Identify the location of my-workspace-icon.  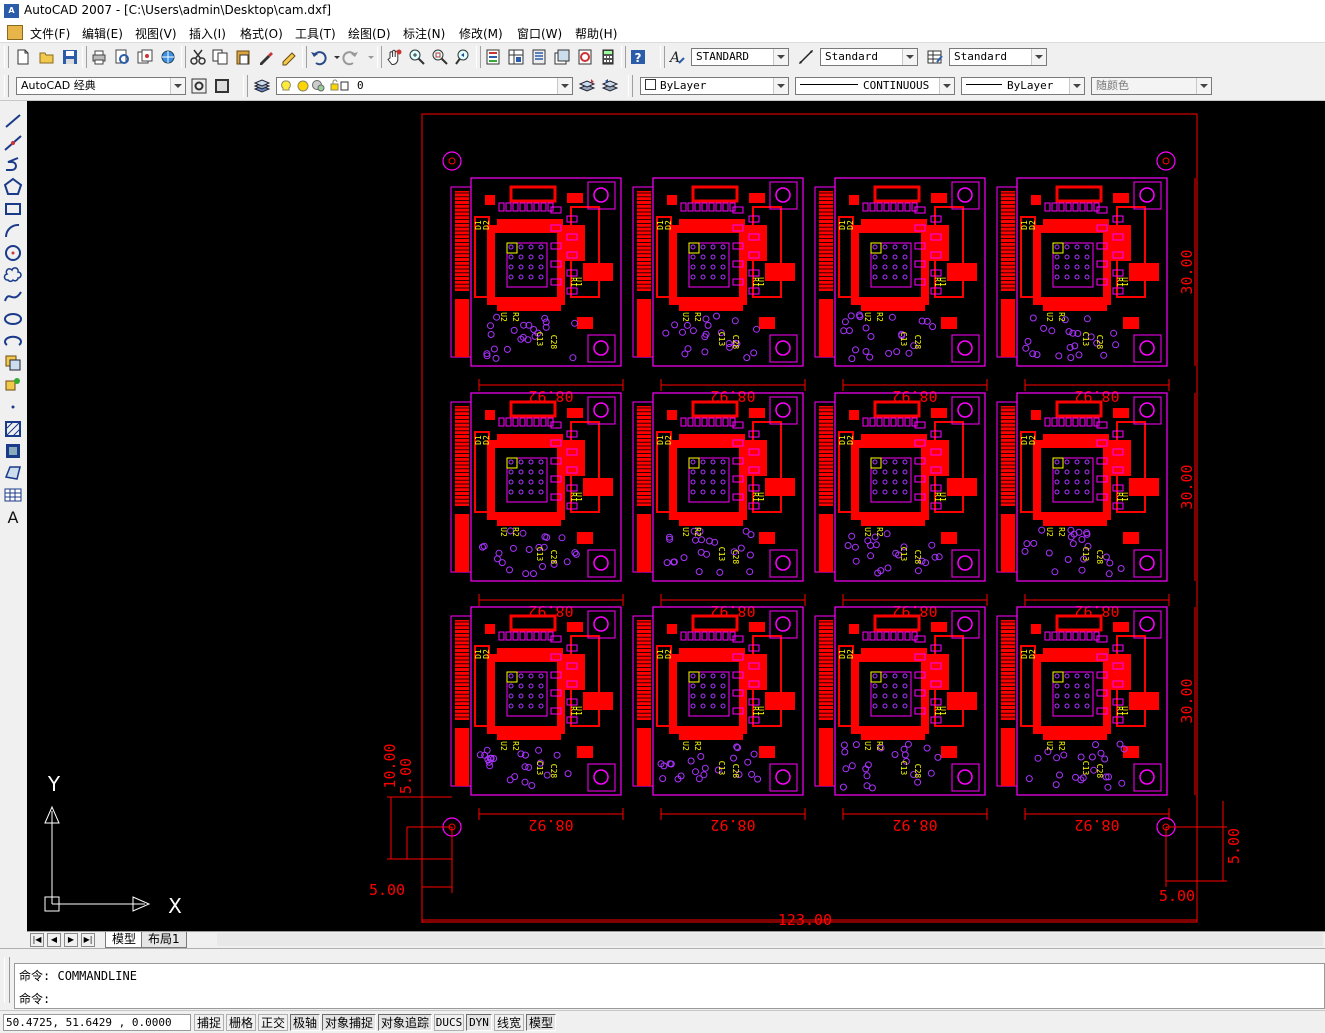
(222, 86).